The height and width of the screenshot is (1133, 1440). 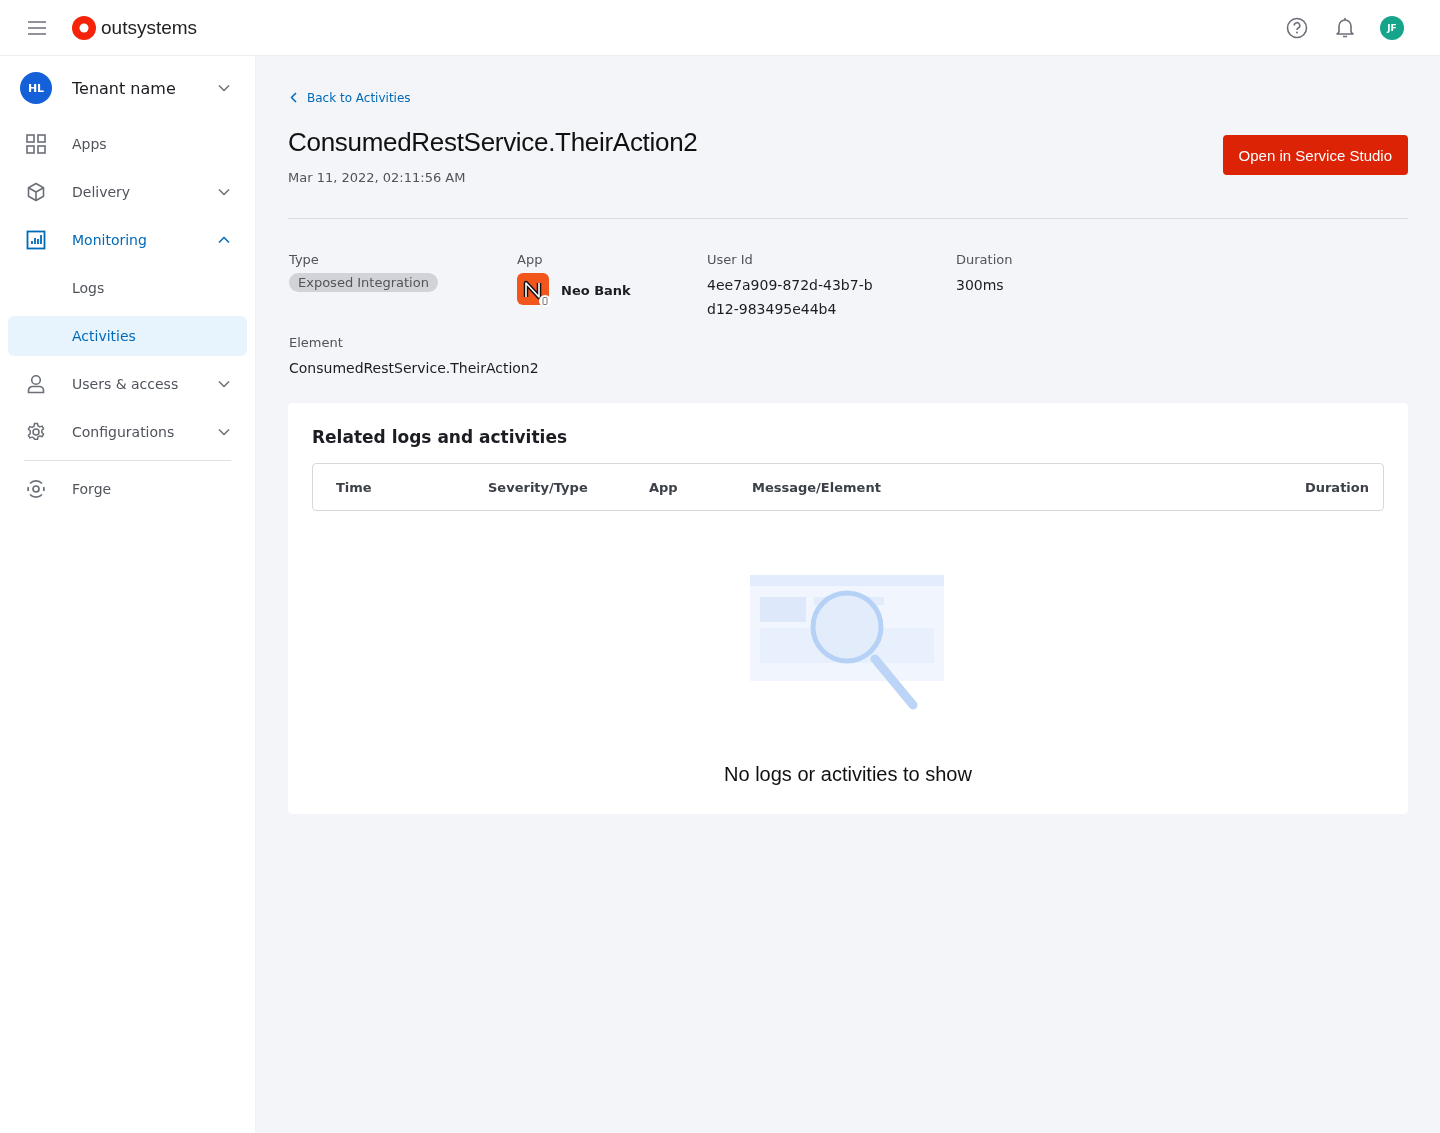 I want to click on back-link: Back to Activities, so click(x=350, y=97).